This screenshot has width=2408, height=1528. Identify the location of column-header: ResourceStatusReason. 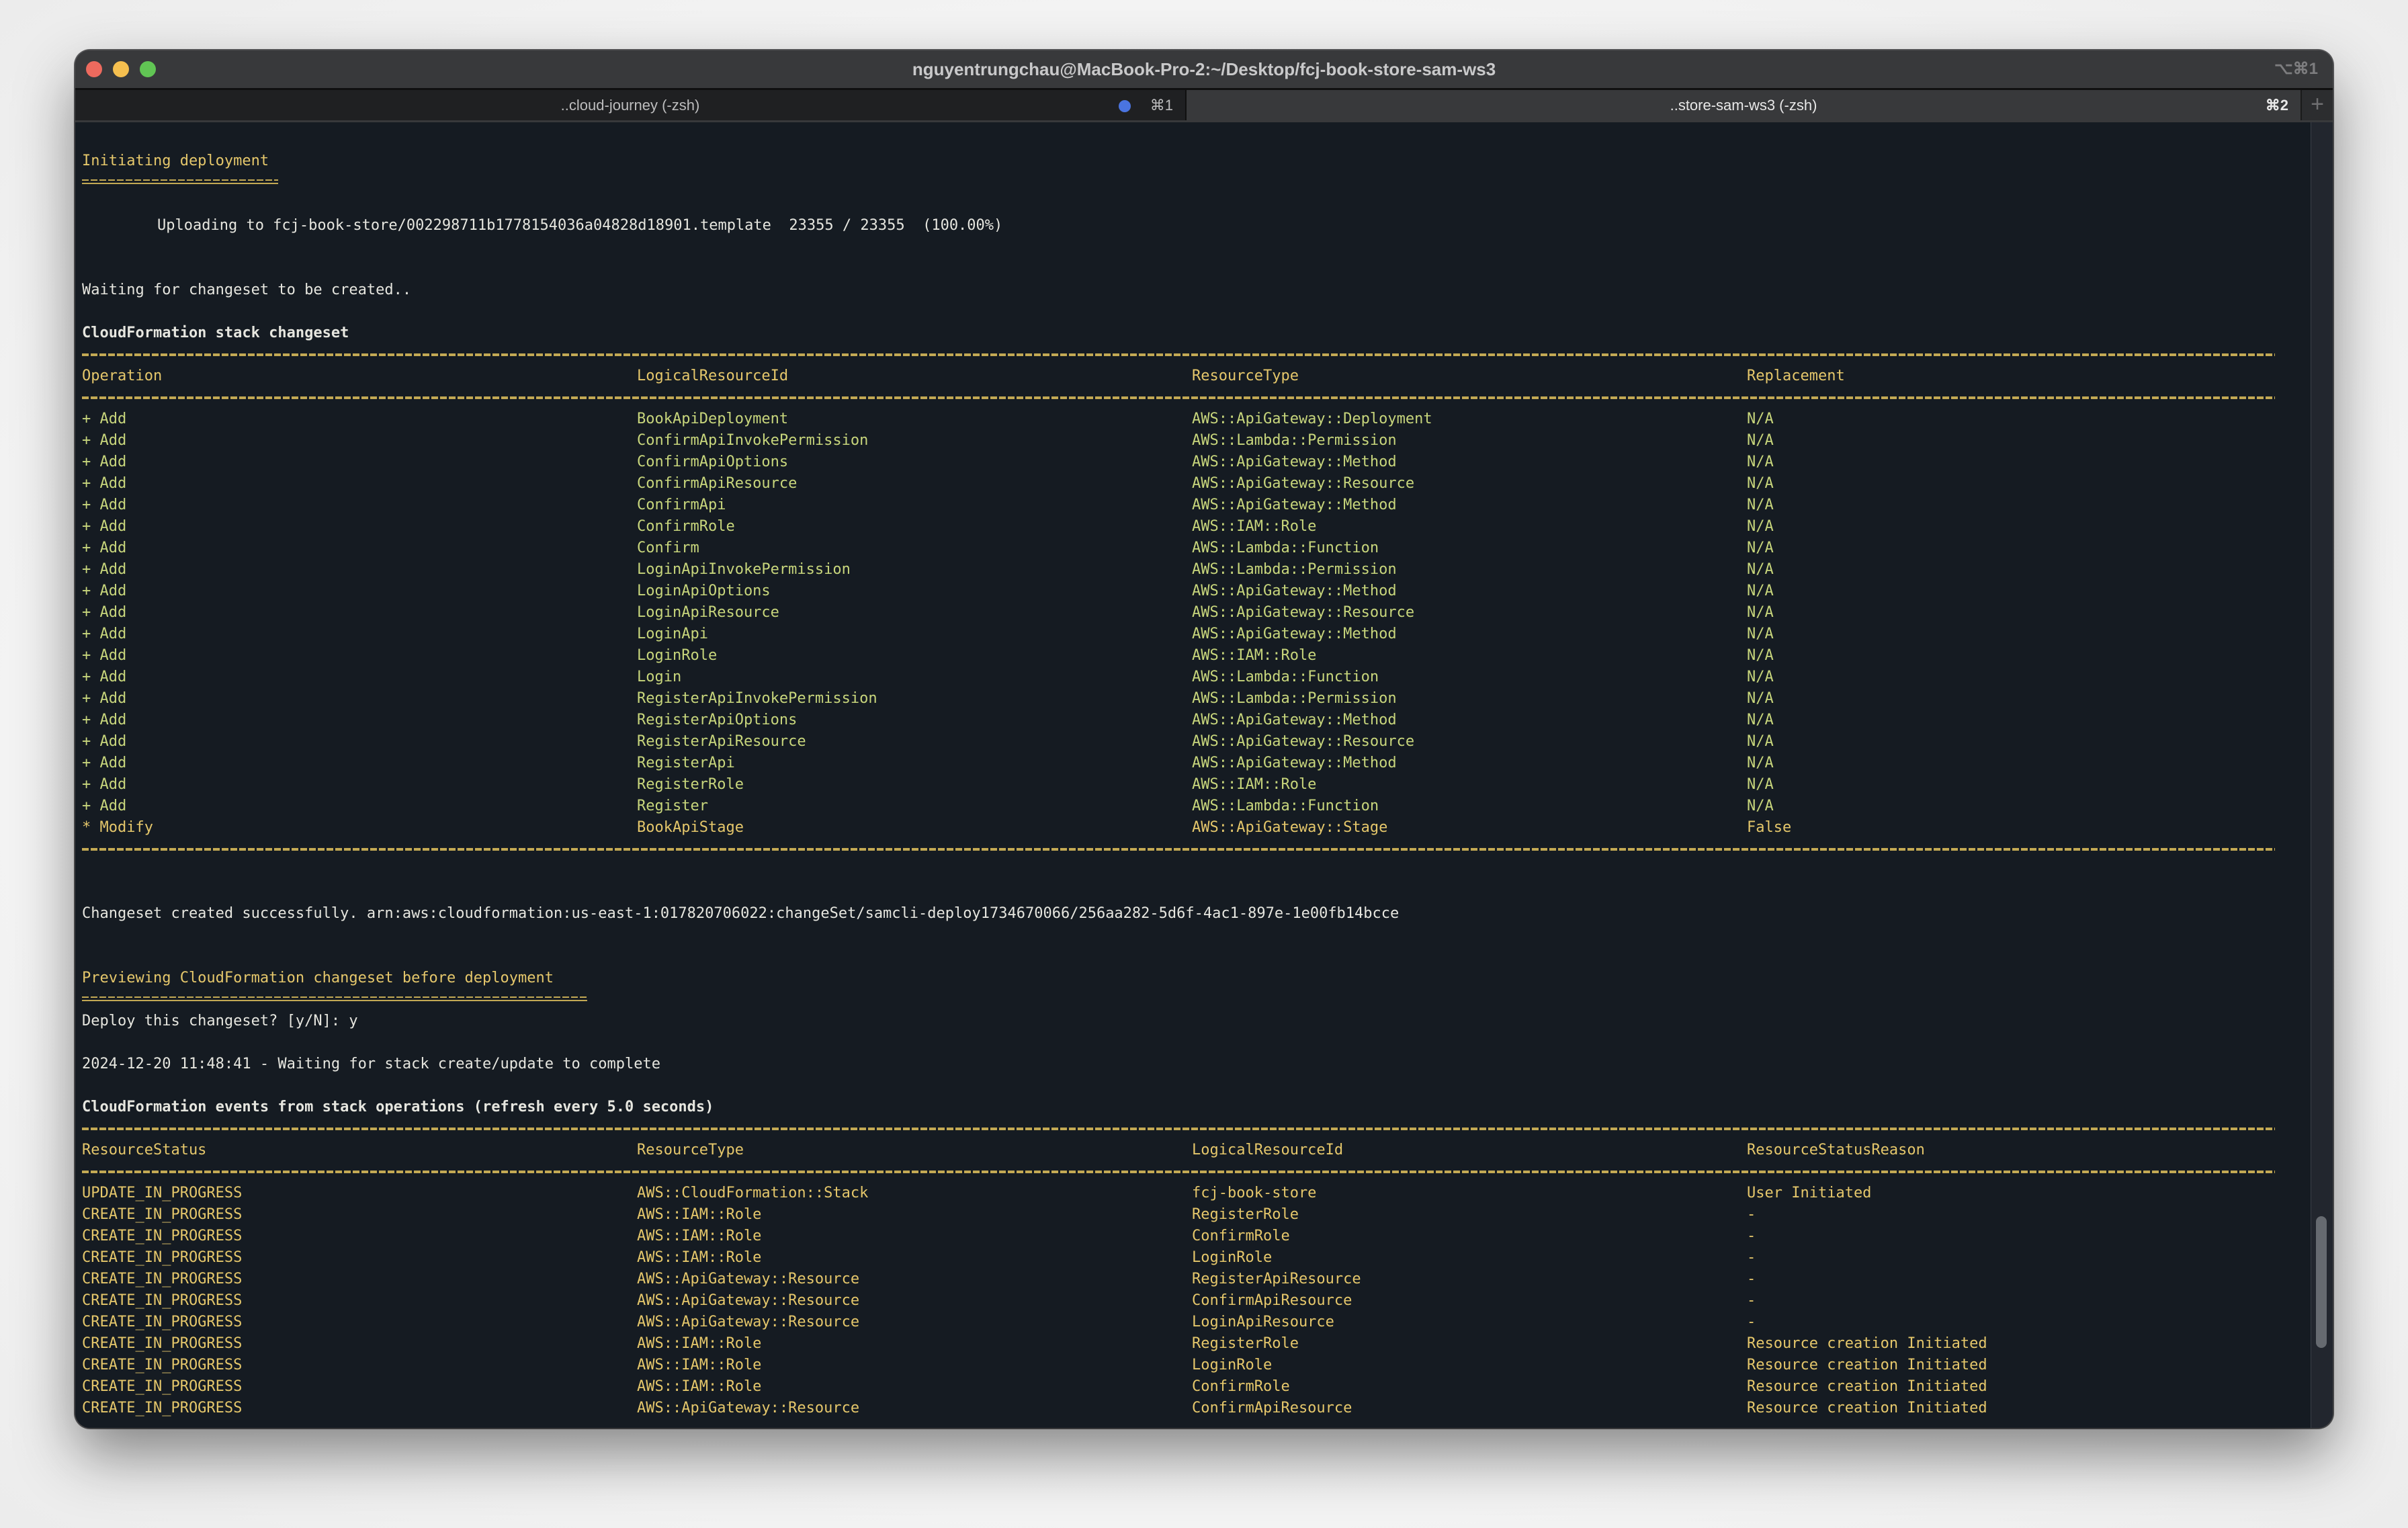
(1836, 1150).